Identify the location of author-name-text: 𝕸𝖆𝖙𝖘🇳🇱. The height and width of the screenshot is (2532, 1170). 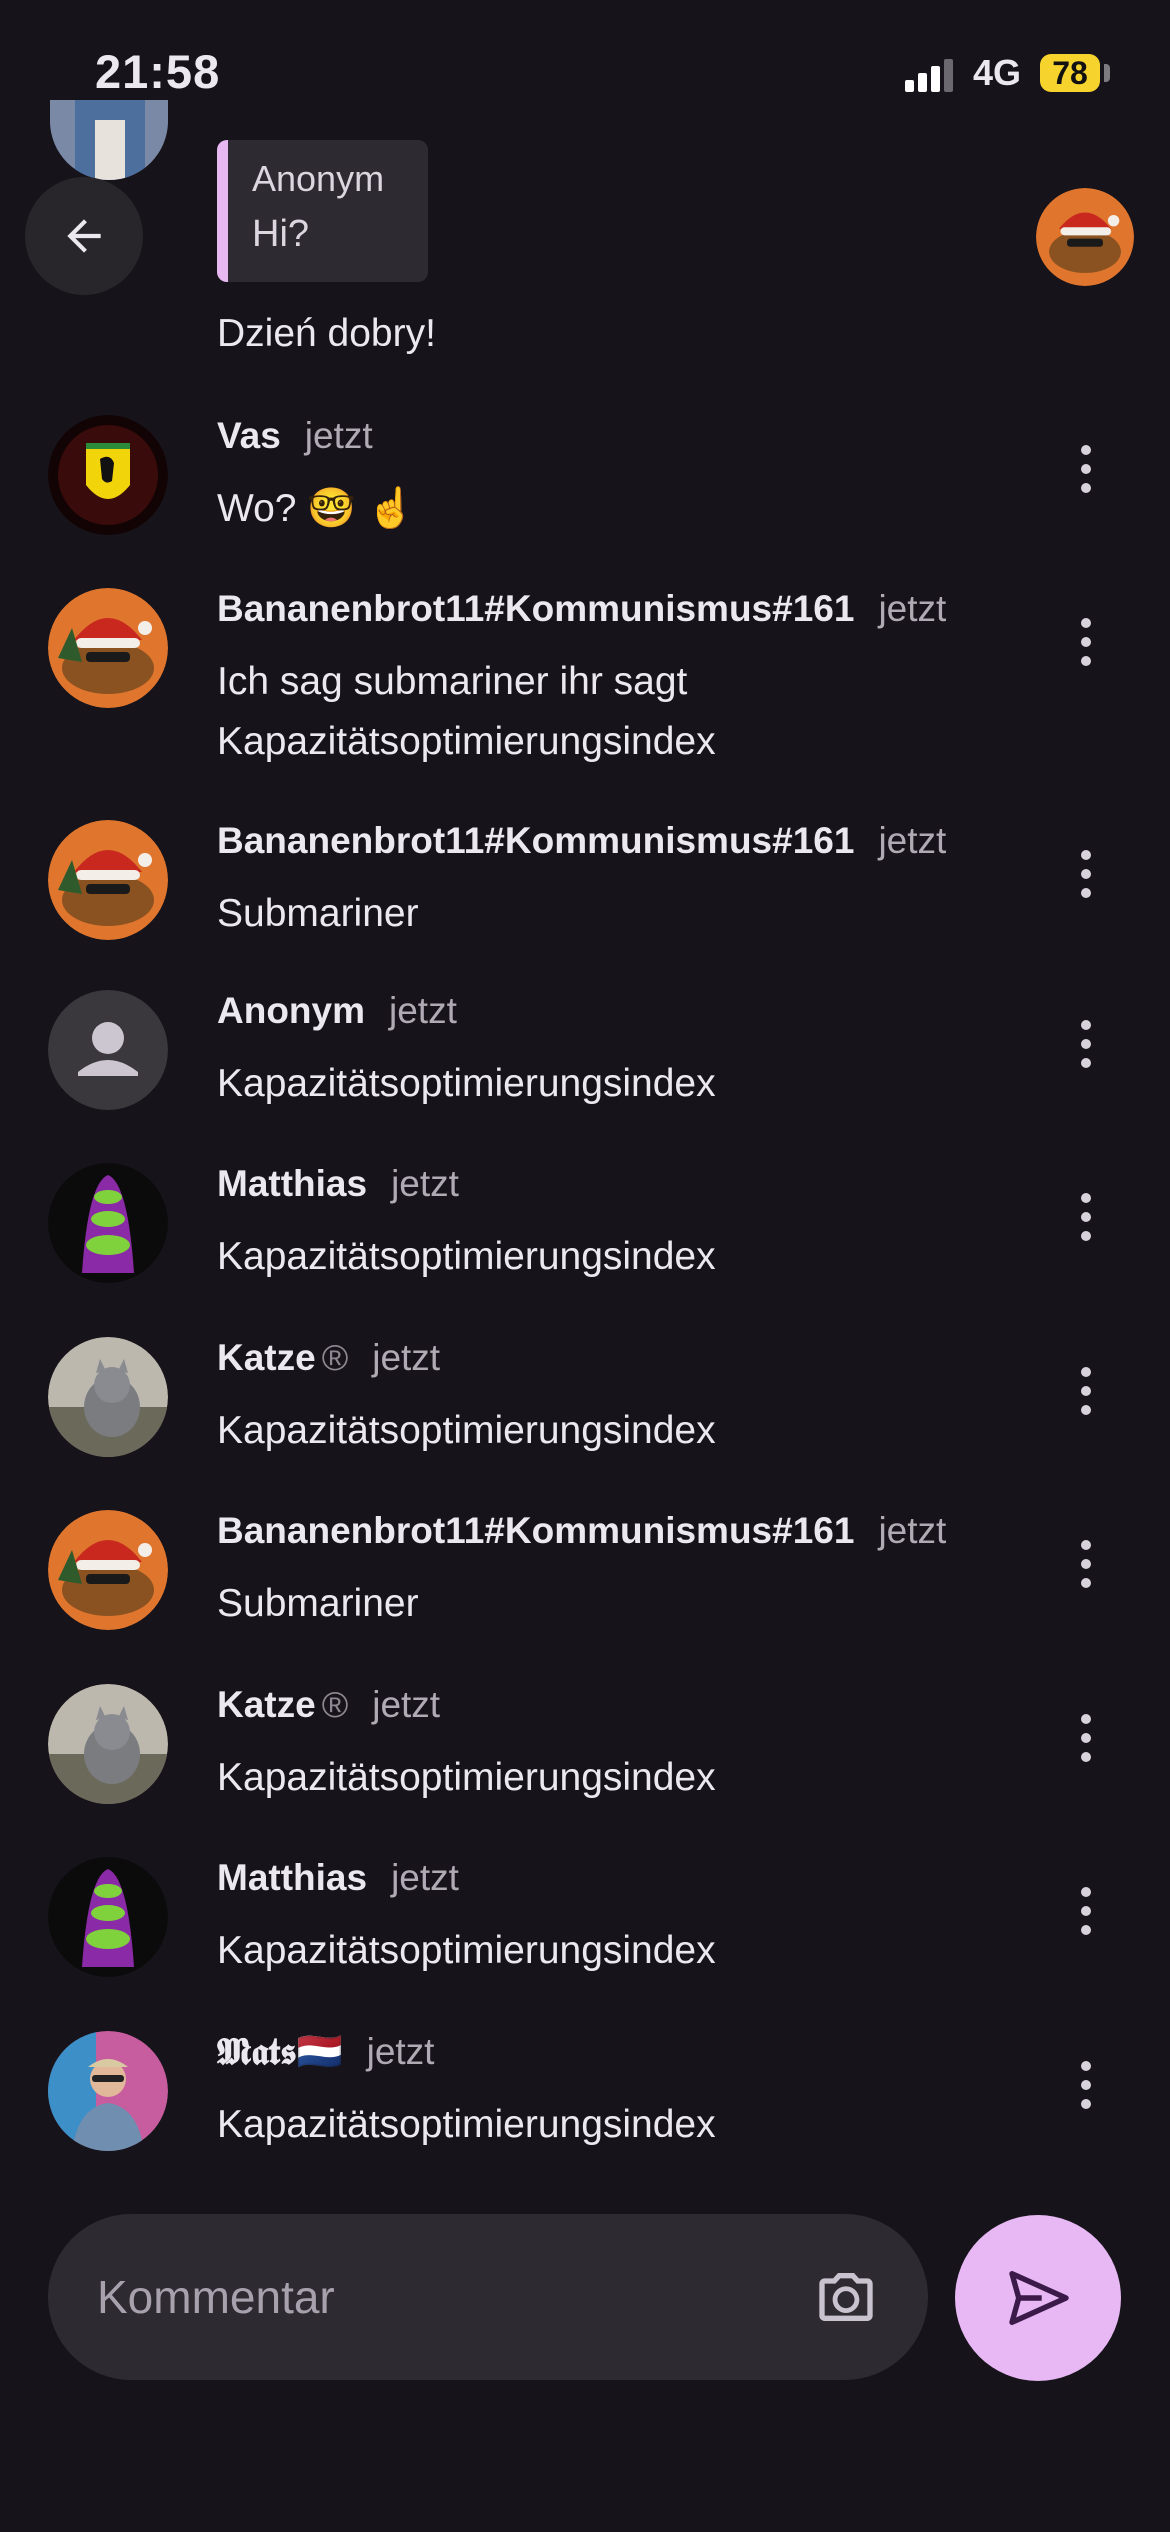
(280, 2051).